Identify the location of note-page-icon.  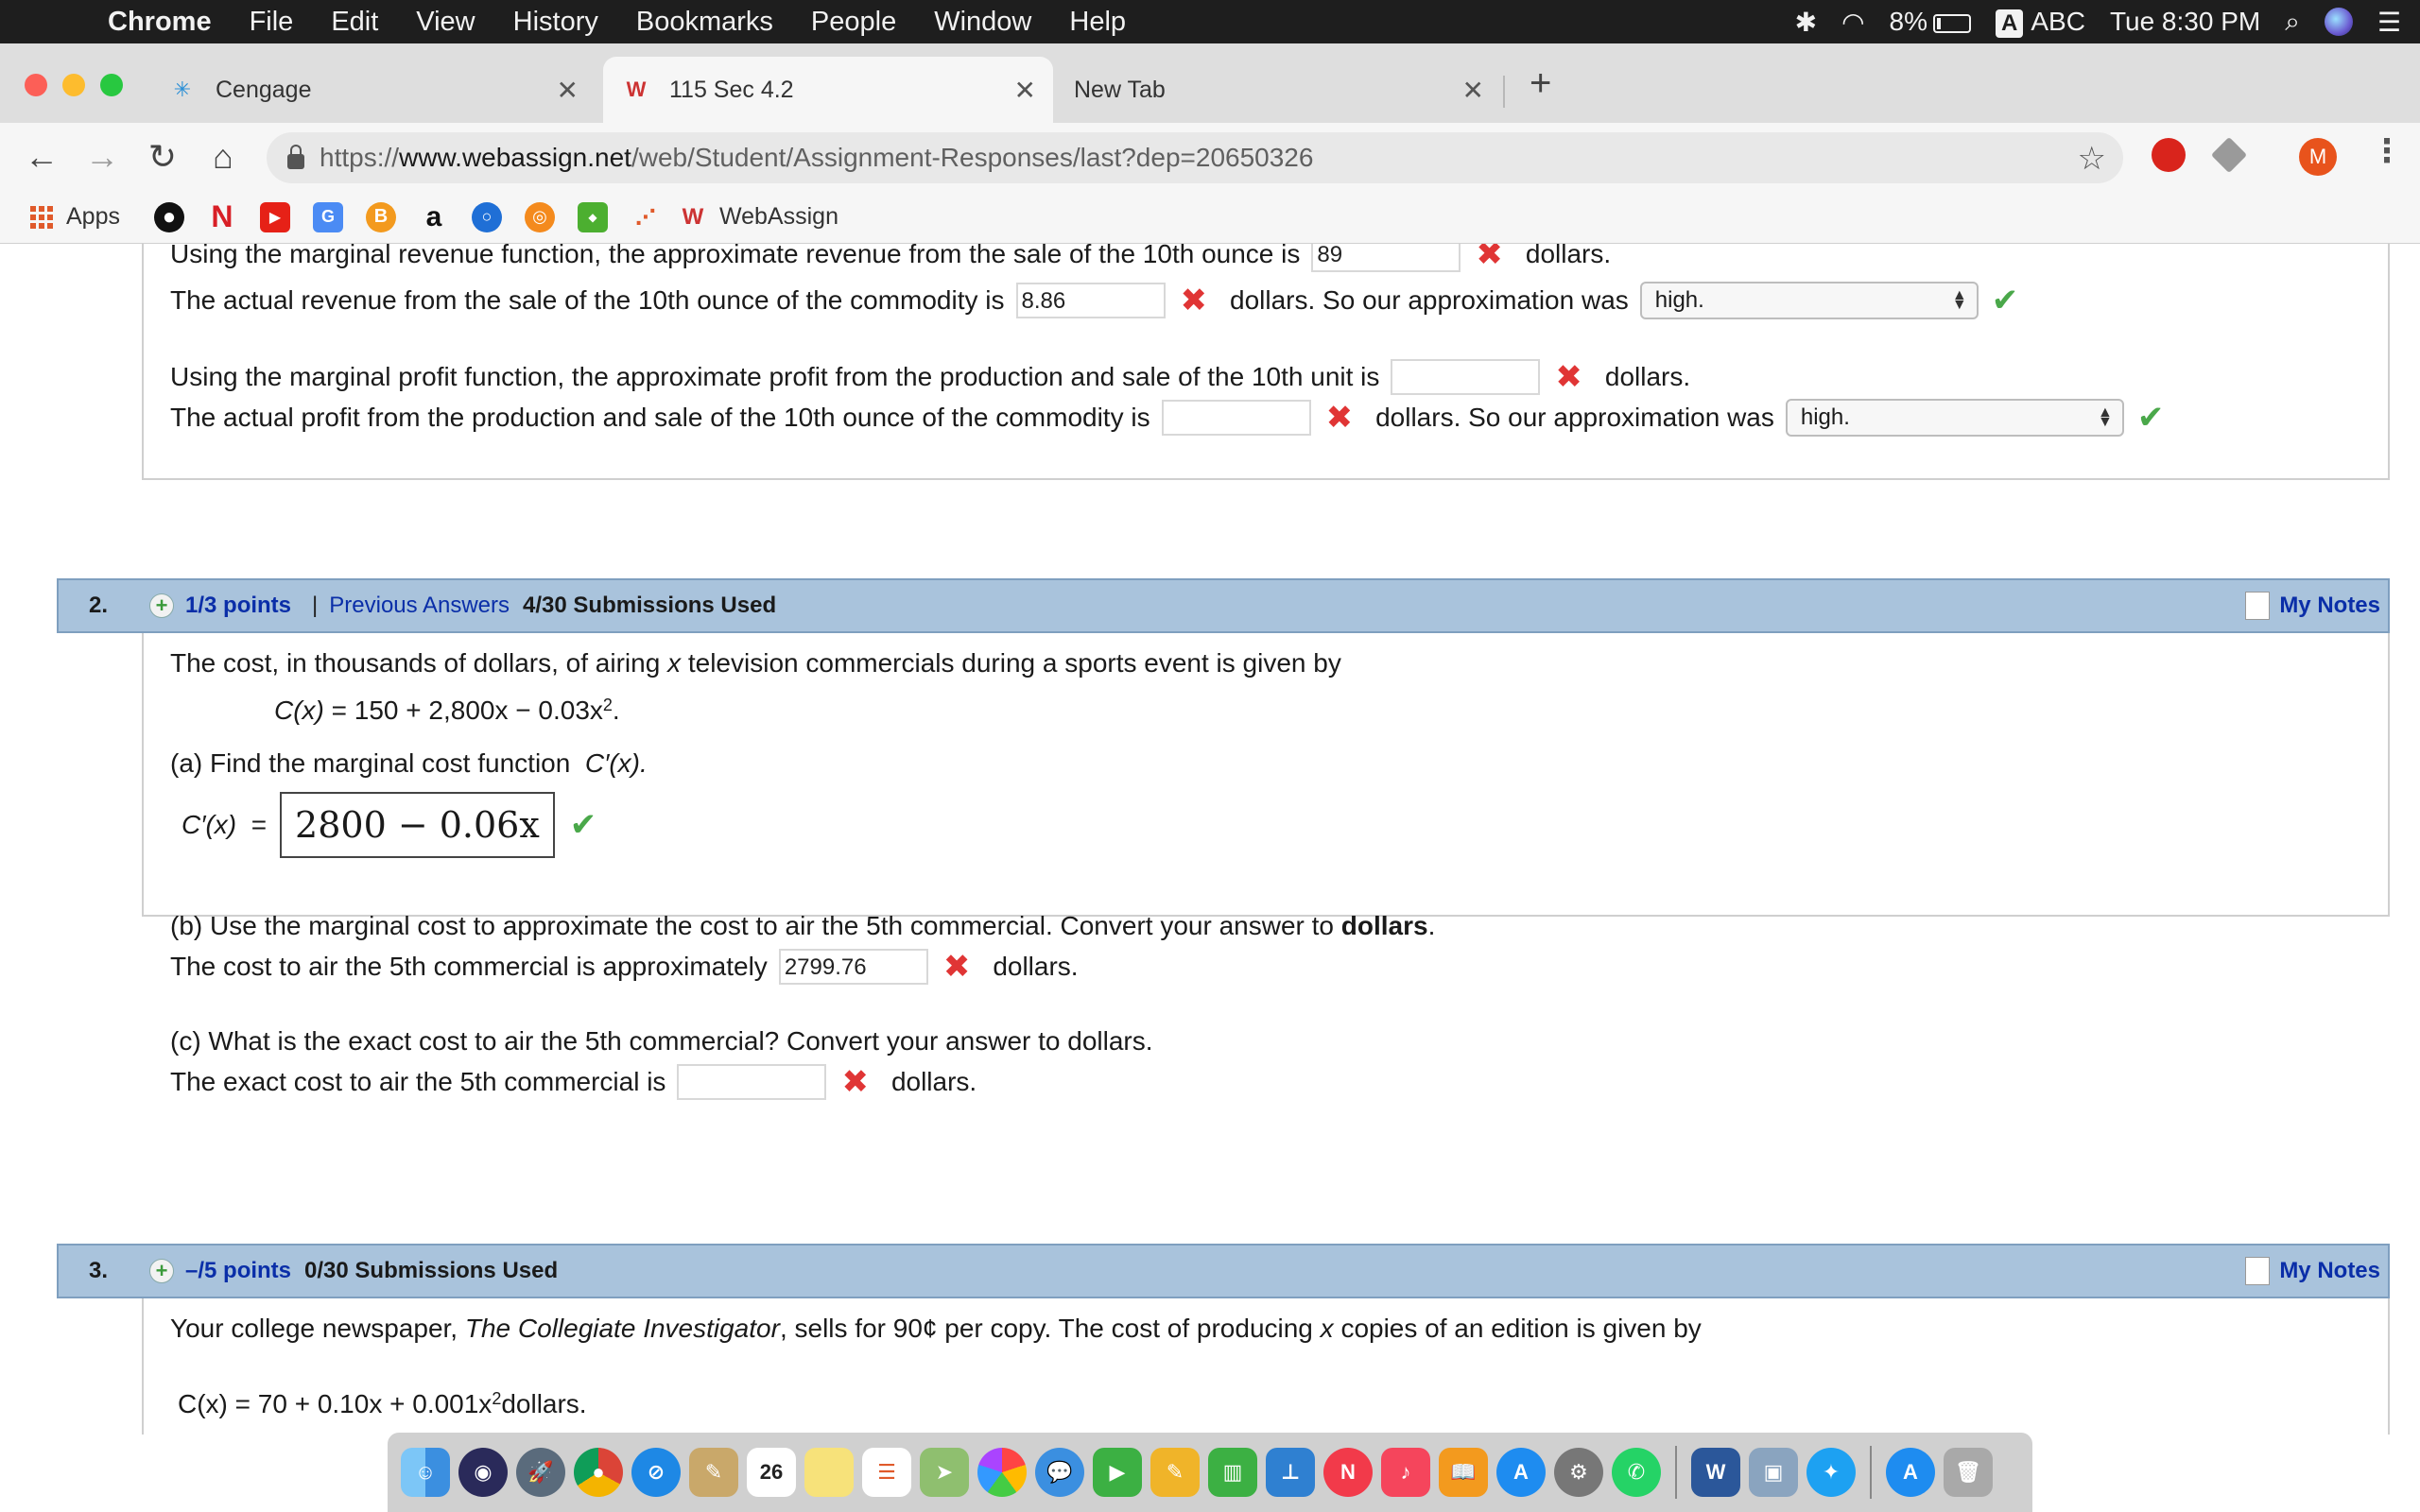
(2258, 1271).